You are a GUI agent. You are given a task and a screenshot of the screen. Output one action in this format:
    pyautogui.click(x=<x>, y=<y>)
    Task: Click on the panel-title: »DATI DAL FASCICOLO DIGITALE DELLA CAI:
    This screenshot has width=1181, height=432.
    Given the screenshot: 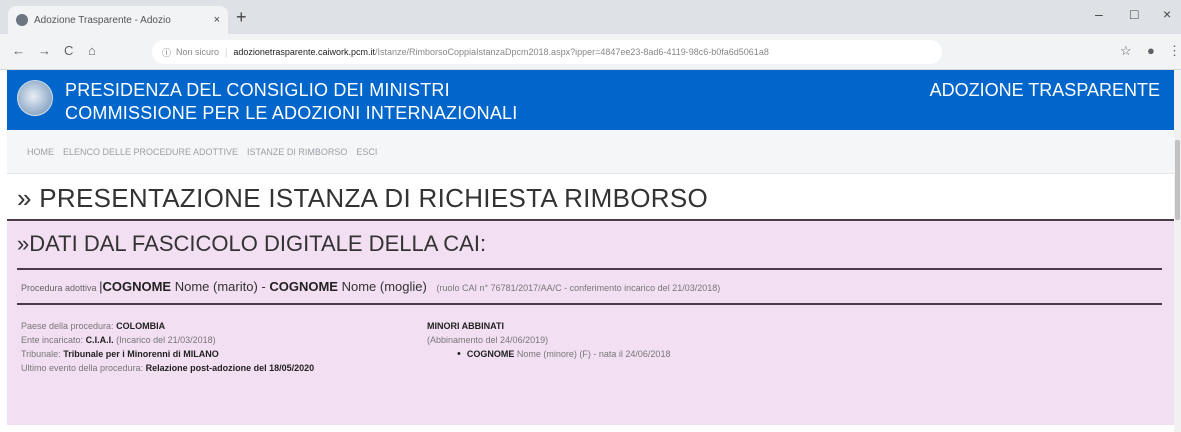 What is the action you would take?
    pyautogui.click(x=252, y=243)
    